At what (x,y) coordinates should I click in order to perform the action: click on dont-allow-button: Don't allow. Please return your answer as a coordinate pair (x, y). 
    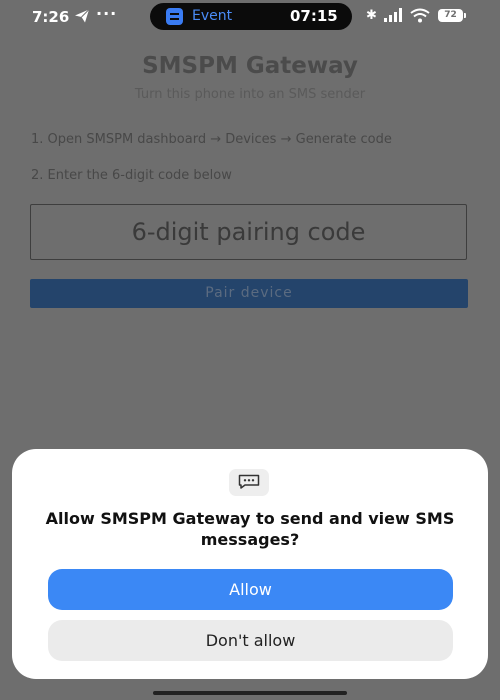
    Looking at the image, I should click on (250, 640).